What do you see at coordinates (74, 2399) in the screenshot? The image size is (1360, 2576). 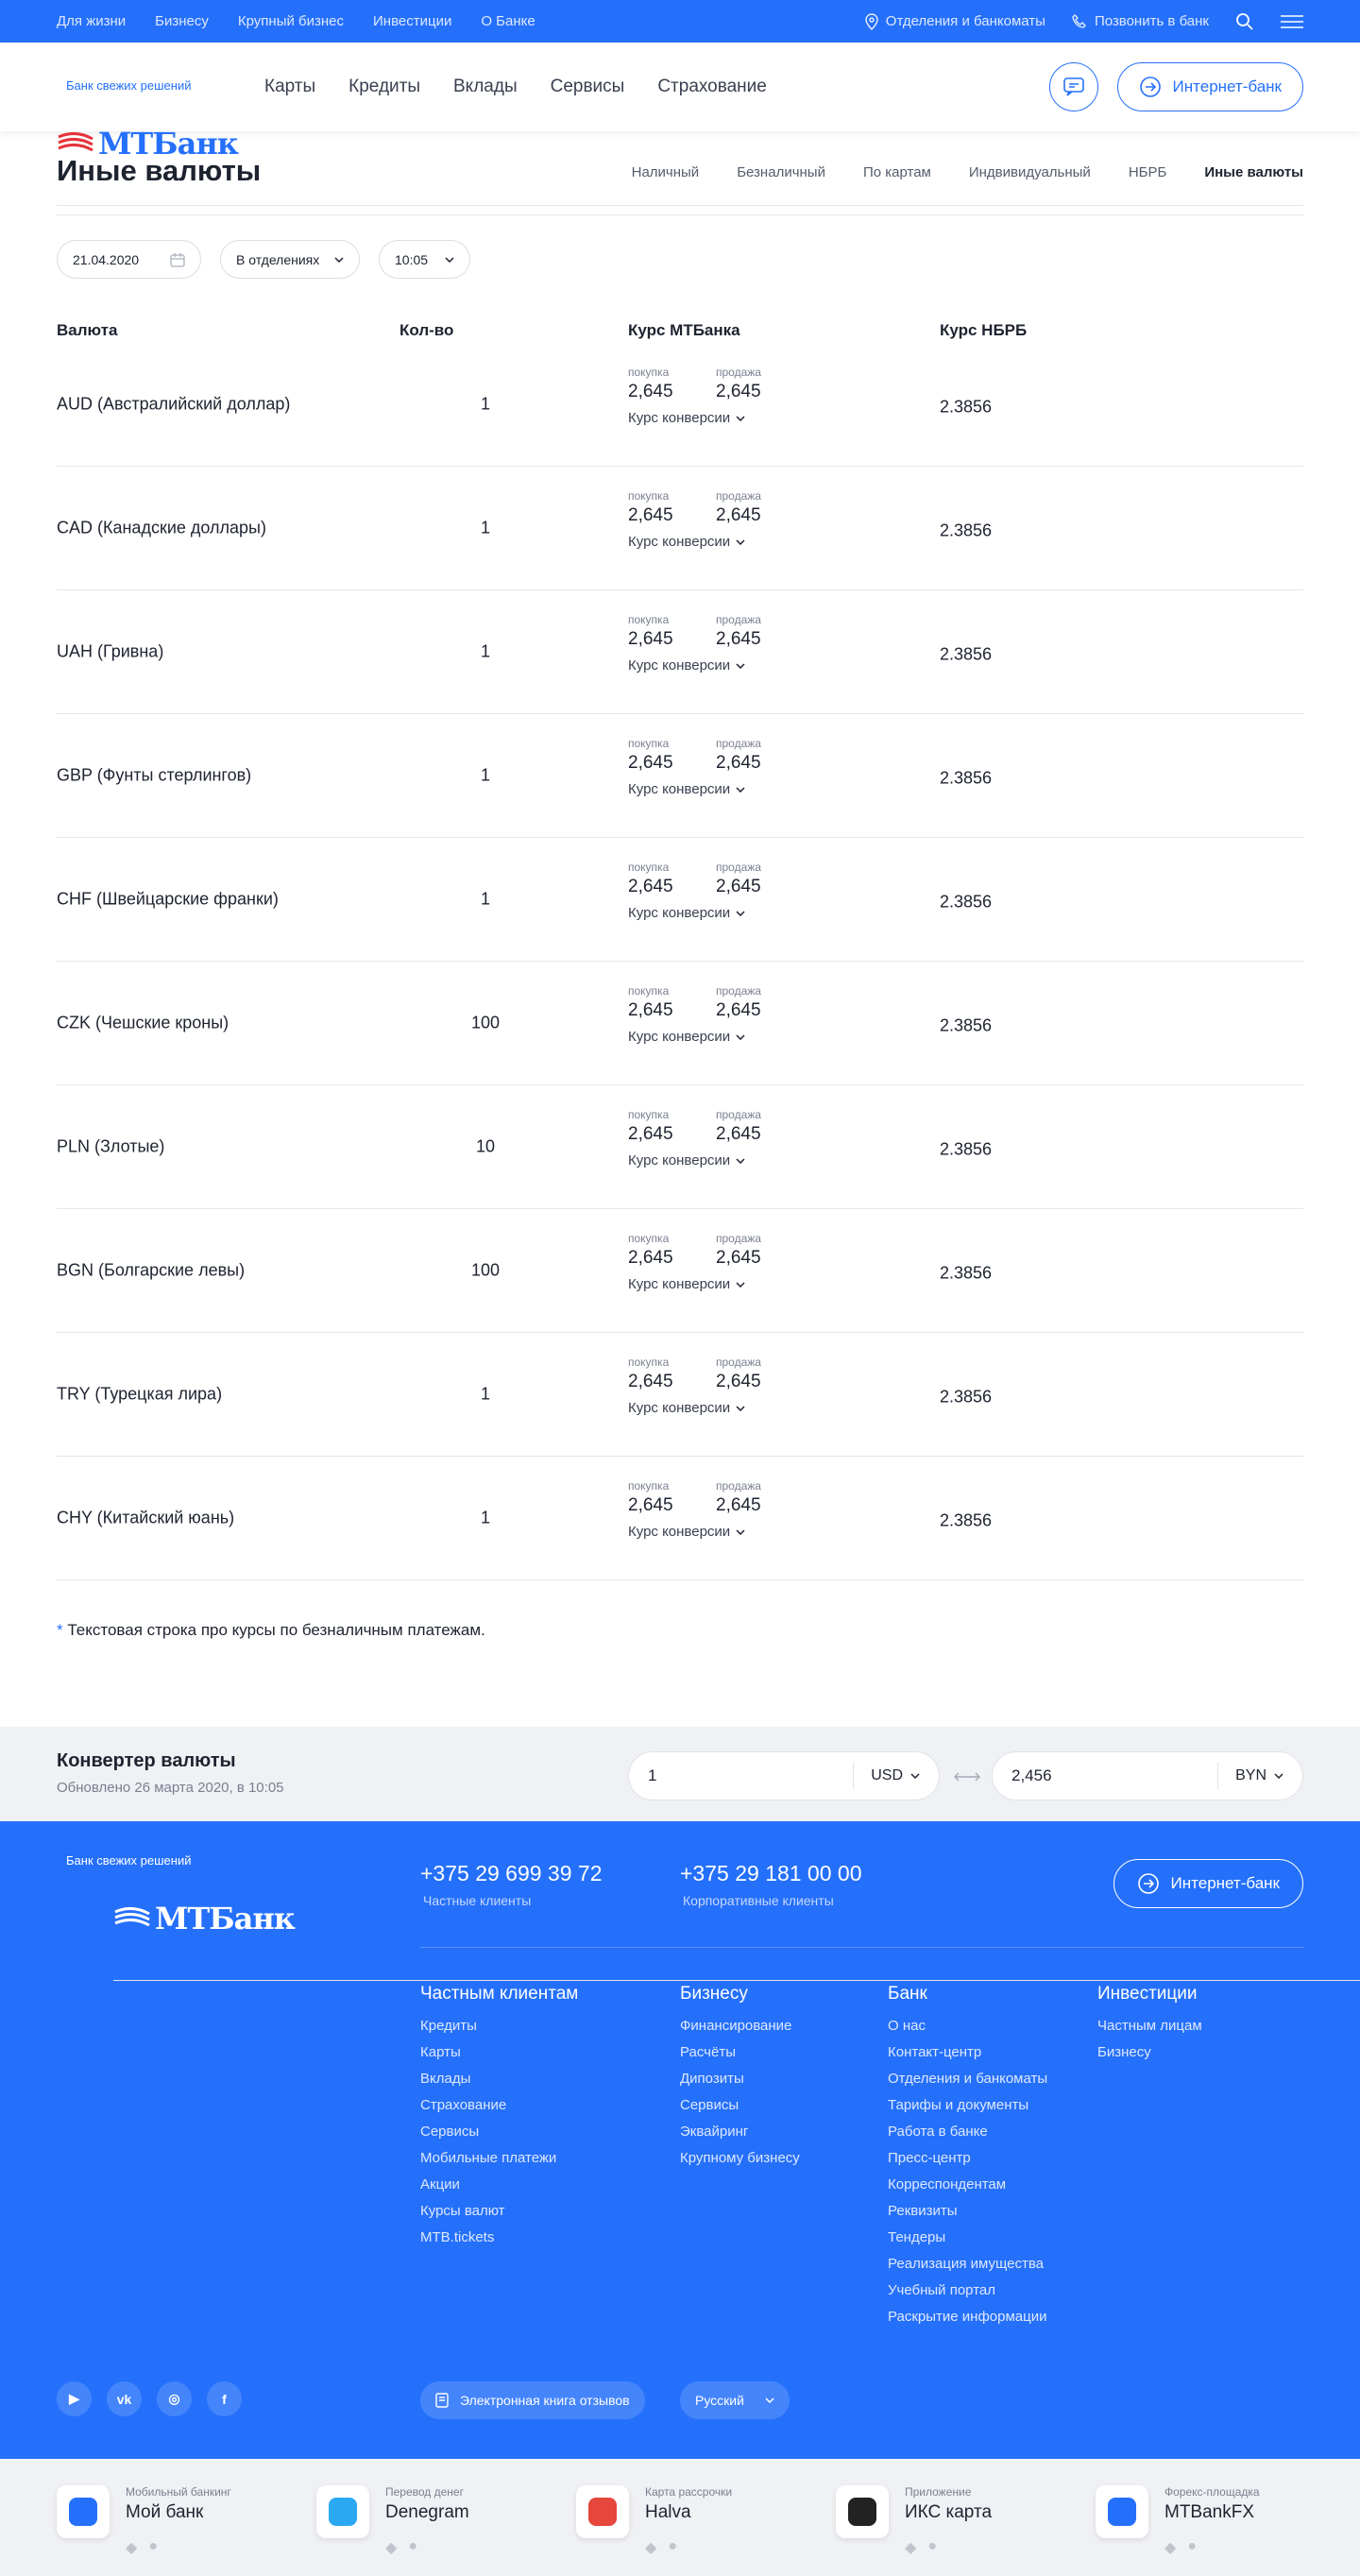 I see `youtube-icon: ▶` at bounding box center [74, 2399].